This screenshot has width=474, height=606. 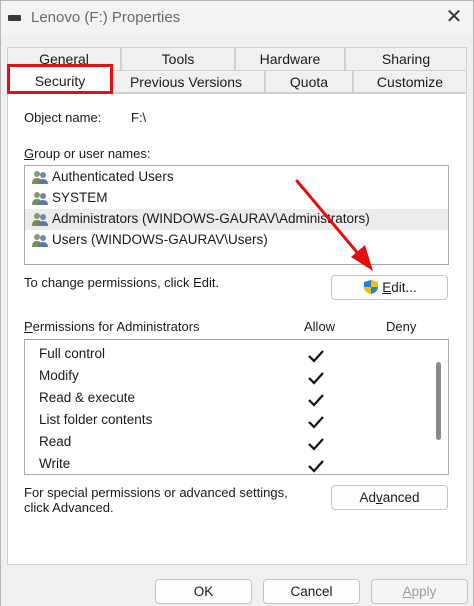 What do you see at coordinates (28, 326) in the screenshot?
I see `permissions-mnemonic: P` at bounding box center [28, 326].